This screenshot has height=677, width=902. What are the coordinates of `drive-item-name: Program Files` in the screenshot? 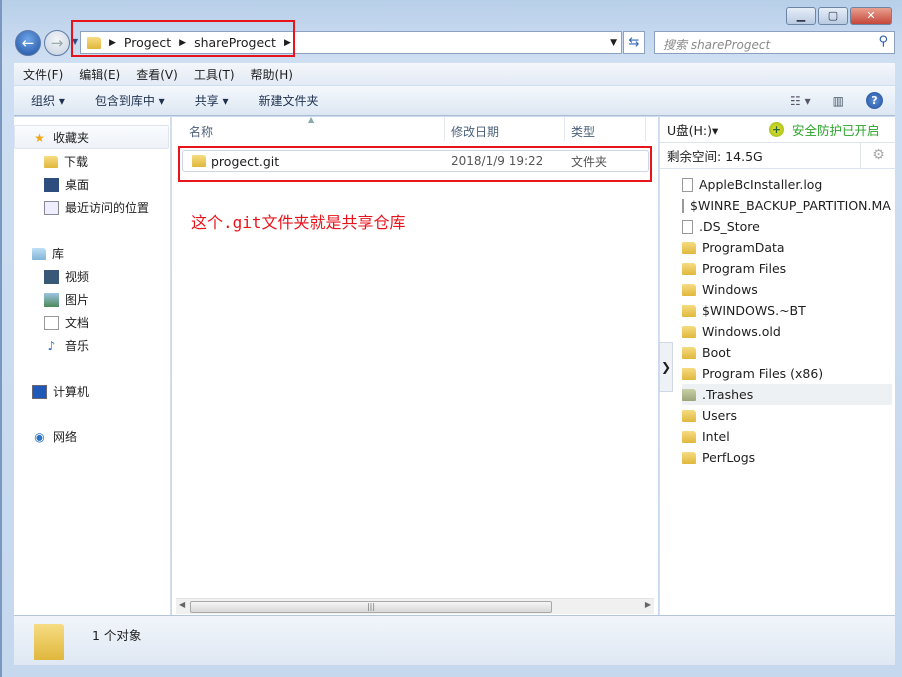 It's located at (744, 268).